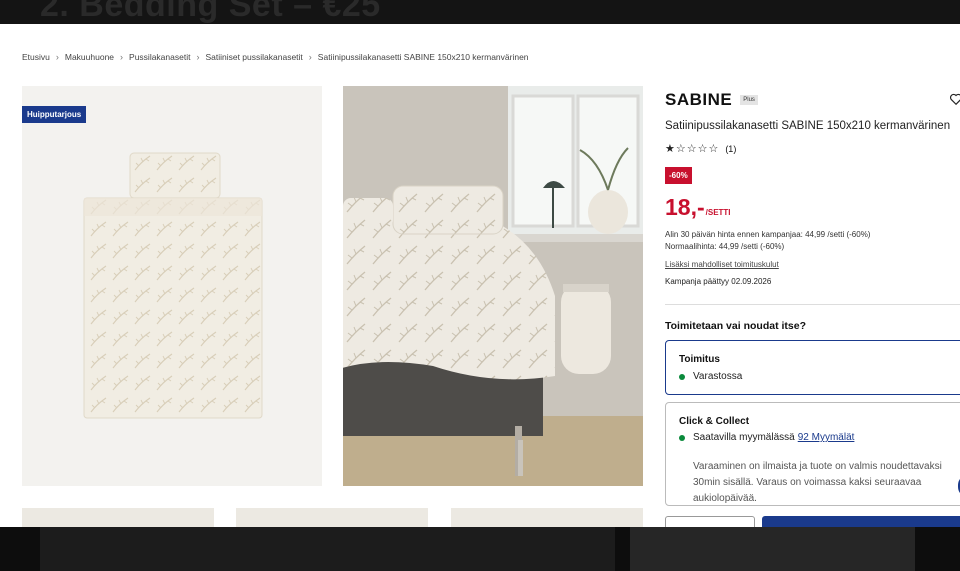 This screenshot has height=571, width=960. I want to click on shipping-status: Varastossa, so click(710, 376).